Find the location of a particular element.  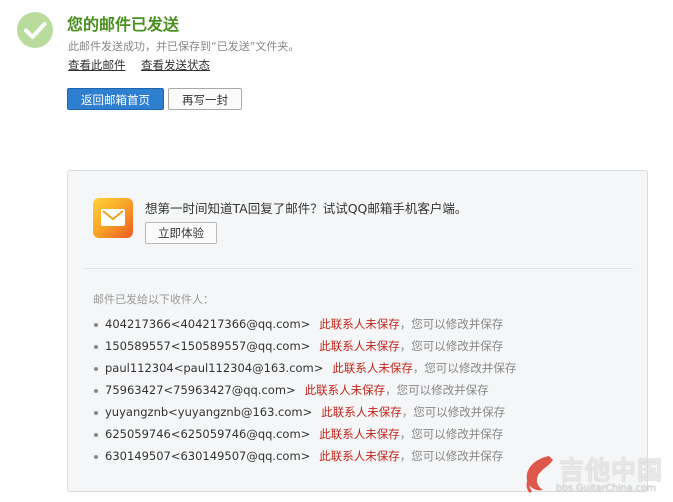

promo-text: 想第一时间知道TA回复了邮件？试试QQ邮箱手机客户端。 is located at coordinates (306, 208).